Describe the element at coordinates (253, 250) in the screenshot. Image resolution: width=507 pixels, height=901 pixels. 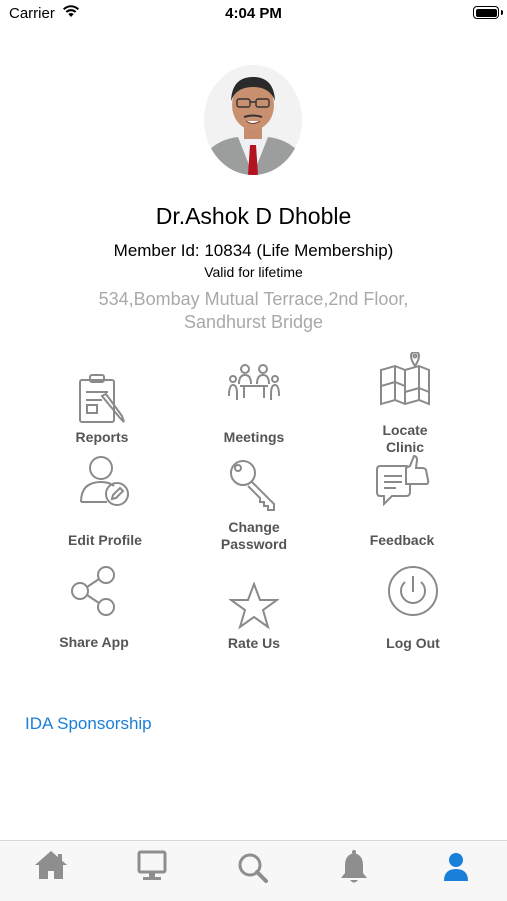
I see `member-id: Member Id: 10834 (Life Membership)` at that location.